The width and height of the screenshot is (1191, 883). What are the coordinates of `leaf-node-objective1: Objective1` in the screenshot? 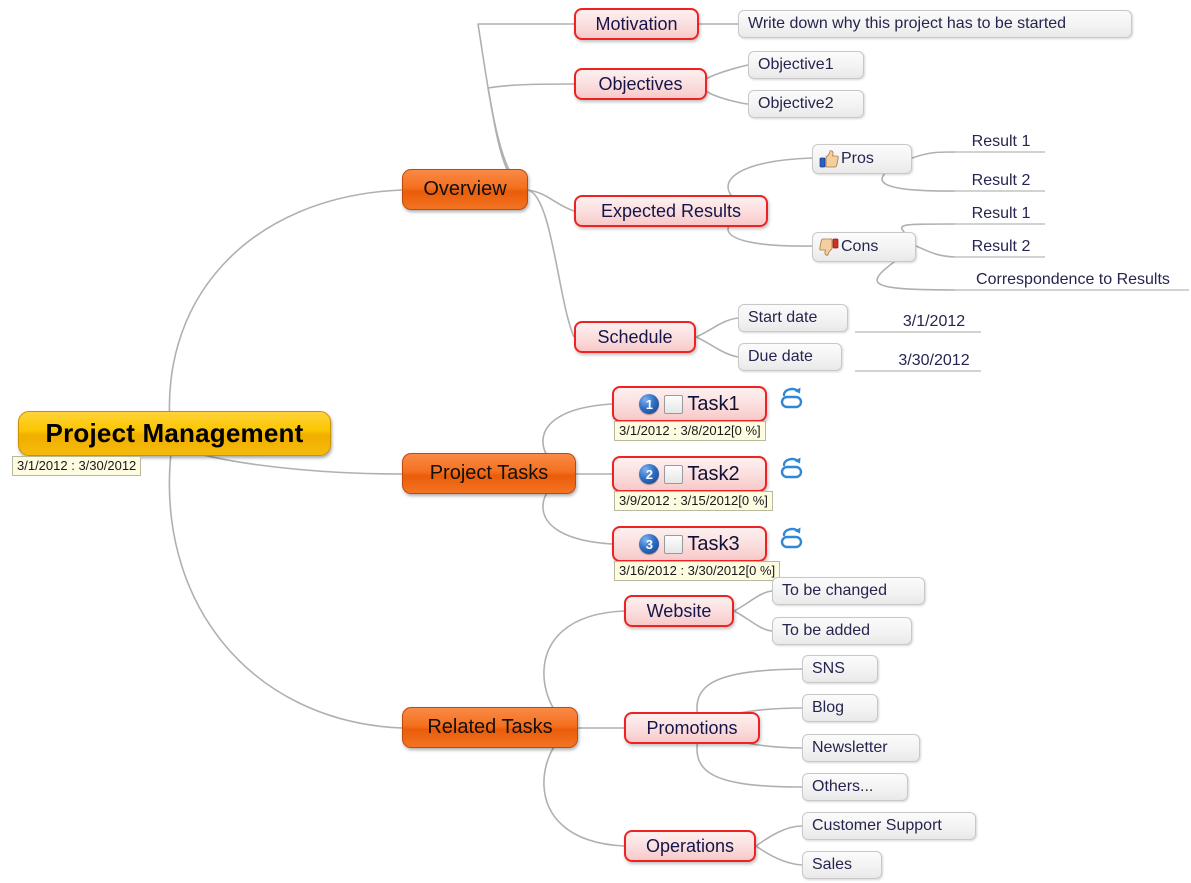 It's located at (806, 65).